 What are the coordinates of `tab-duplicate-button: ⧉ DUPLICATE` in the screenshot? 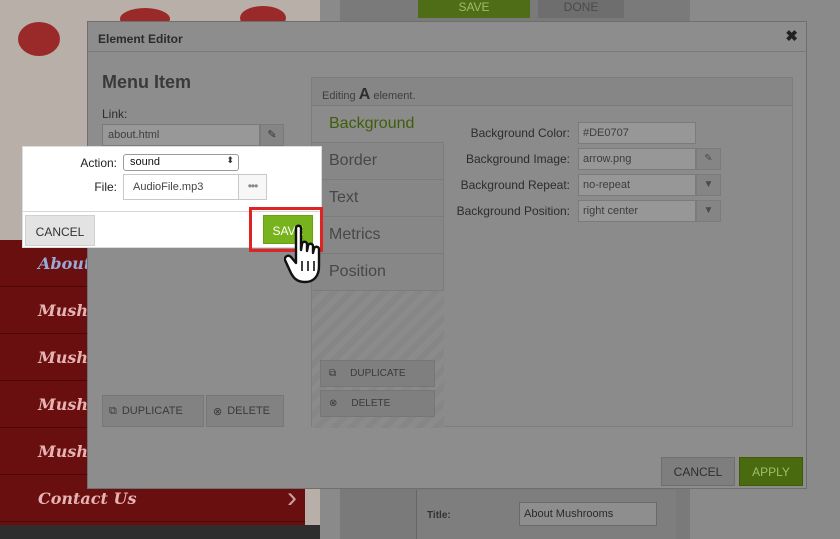 It's located at (377, 373).